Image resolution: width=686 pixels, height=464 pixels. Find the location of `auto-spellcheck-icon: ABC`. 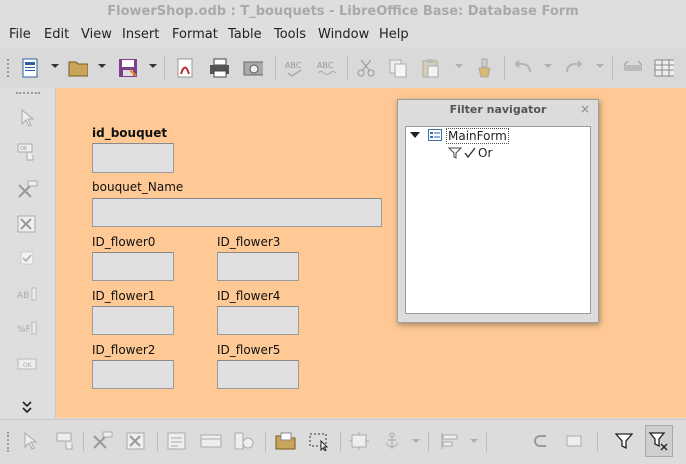

auto-spellcheck-icon: ABC is located at coordinates (326, 68).